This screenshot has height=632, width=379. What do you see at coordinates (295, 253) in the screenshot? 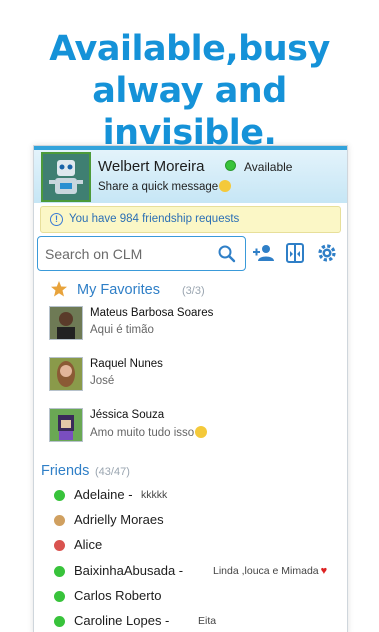
I see `switch-icon` at bounding box center [295, 253].